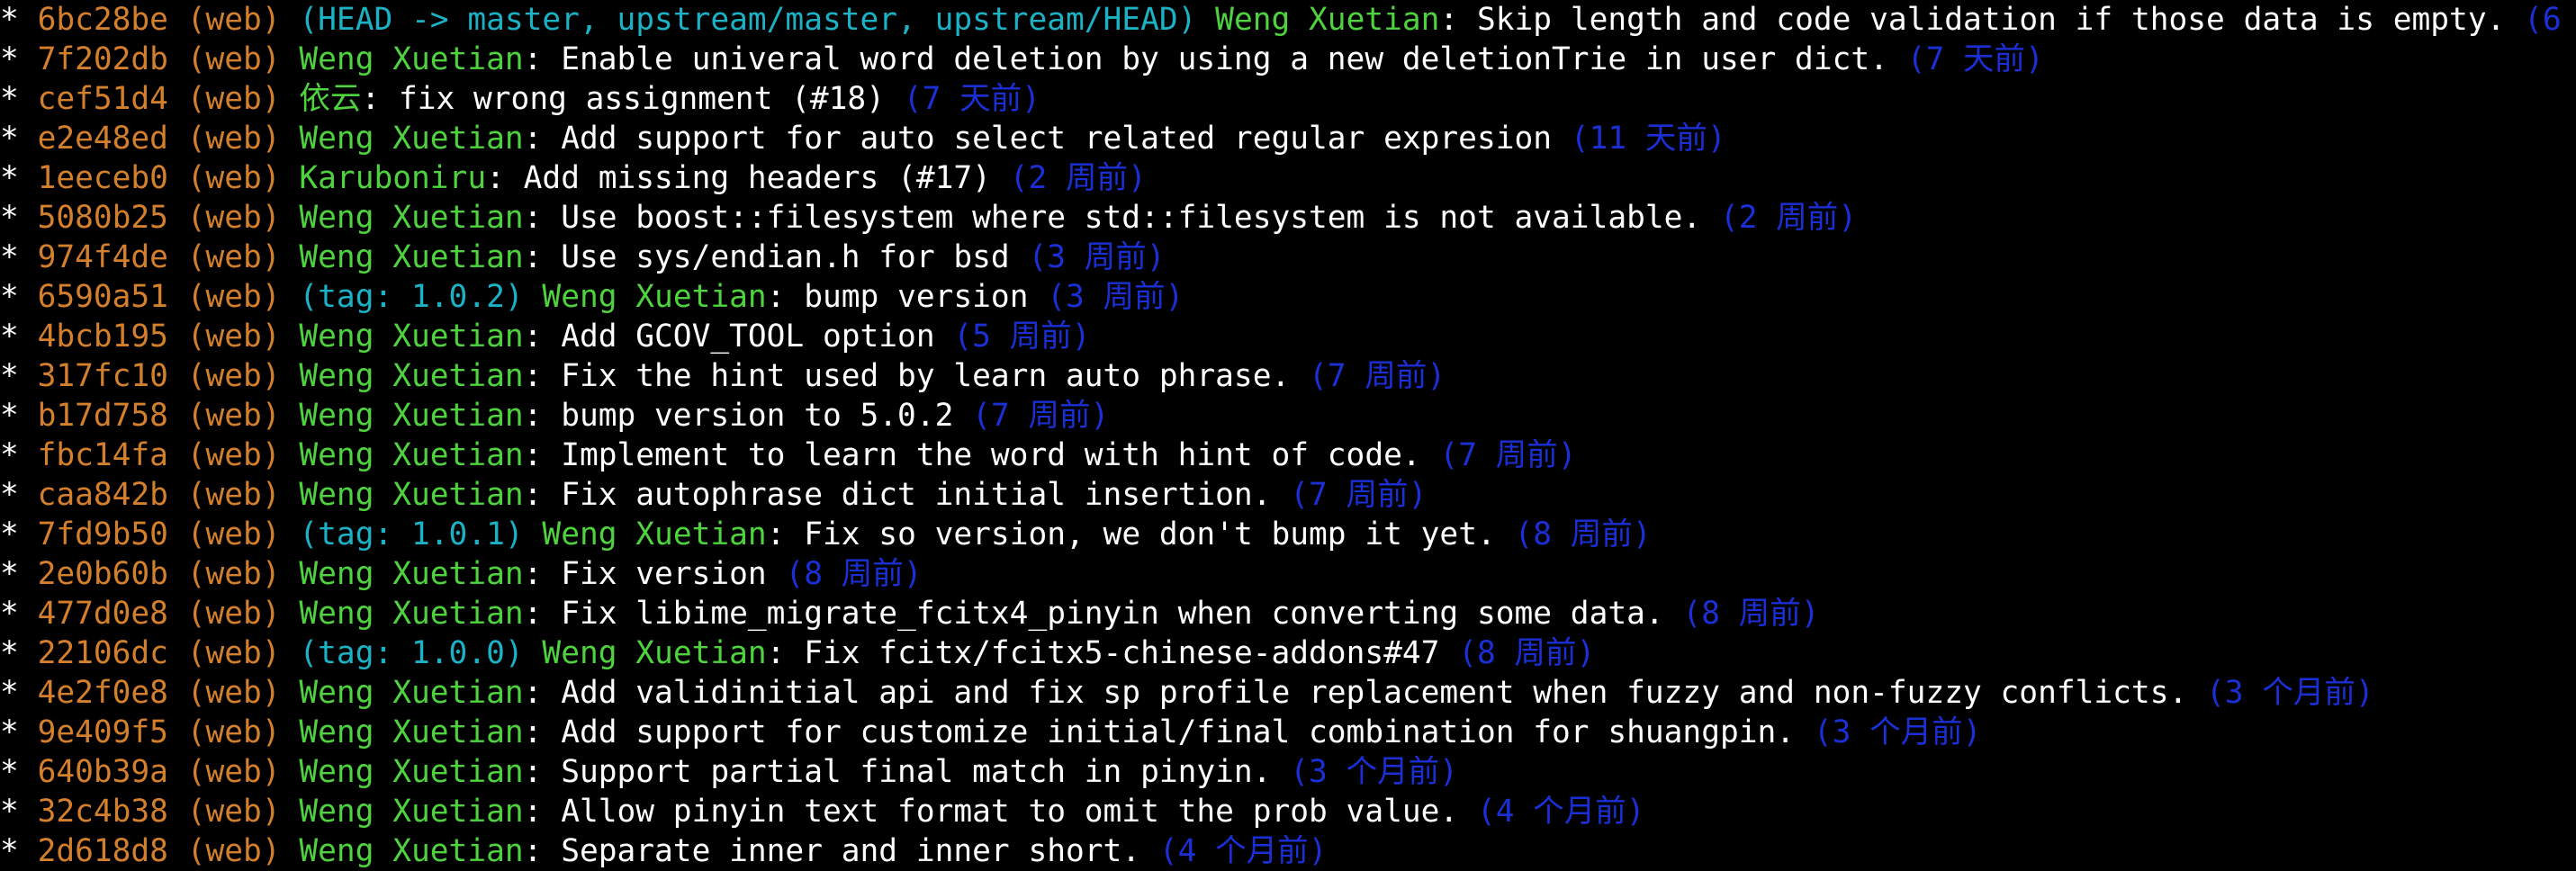  What do you see at coordinates (926, 376) in the screenshot?
I see `commit-message: Fix the hint used by learn auto phrase.` at bounding box center [926, 376].